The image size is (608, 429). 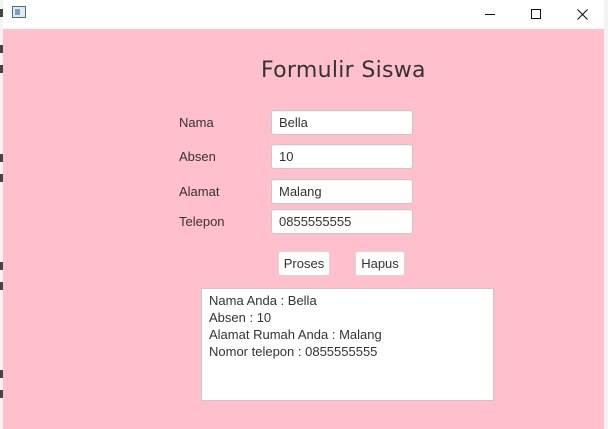 I want to click on maximize-button, so click(x=536, y=14).